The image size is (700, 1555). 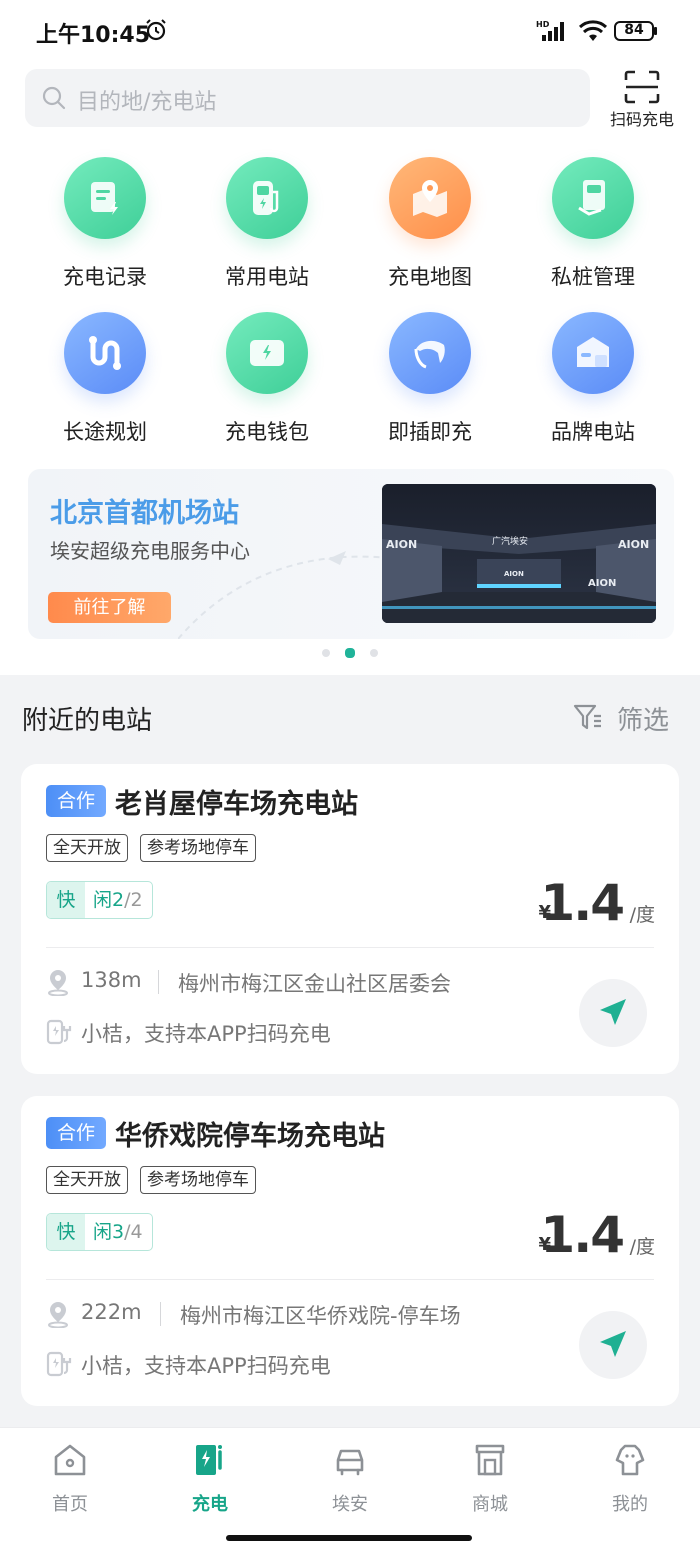 I want to click on tab-aion: 埃安, so click(x=350, y=1483).